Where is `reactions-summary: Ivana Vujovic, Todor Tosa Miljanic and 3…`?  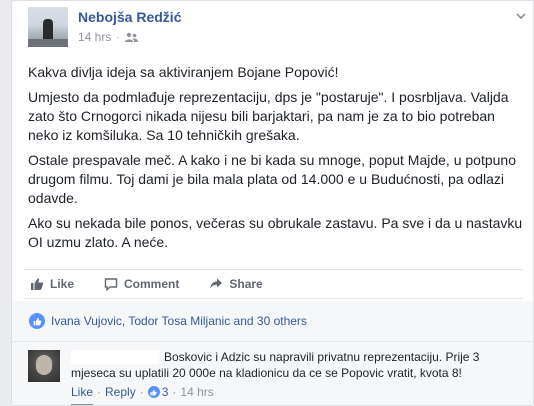
reactions-summary: Ivana Vujovic, Todor Tosa Miljanic and 3… is located at coordinates (272, 321).